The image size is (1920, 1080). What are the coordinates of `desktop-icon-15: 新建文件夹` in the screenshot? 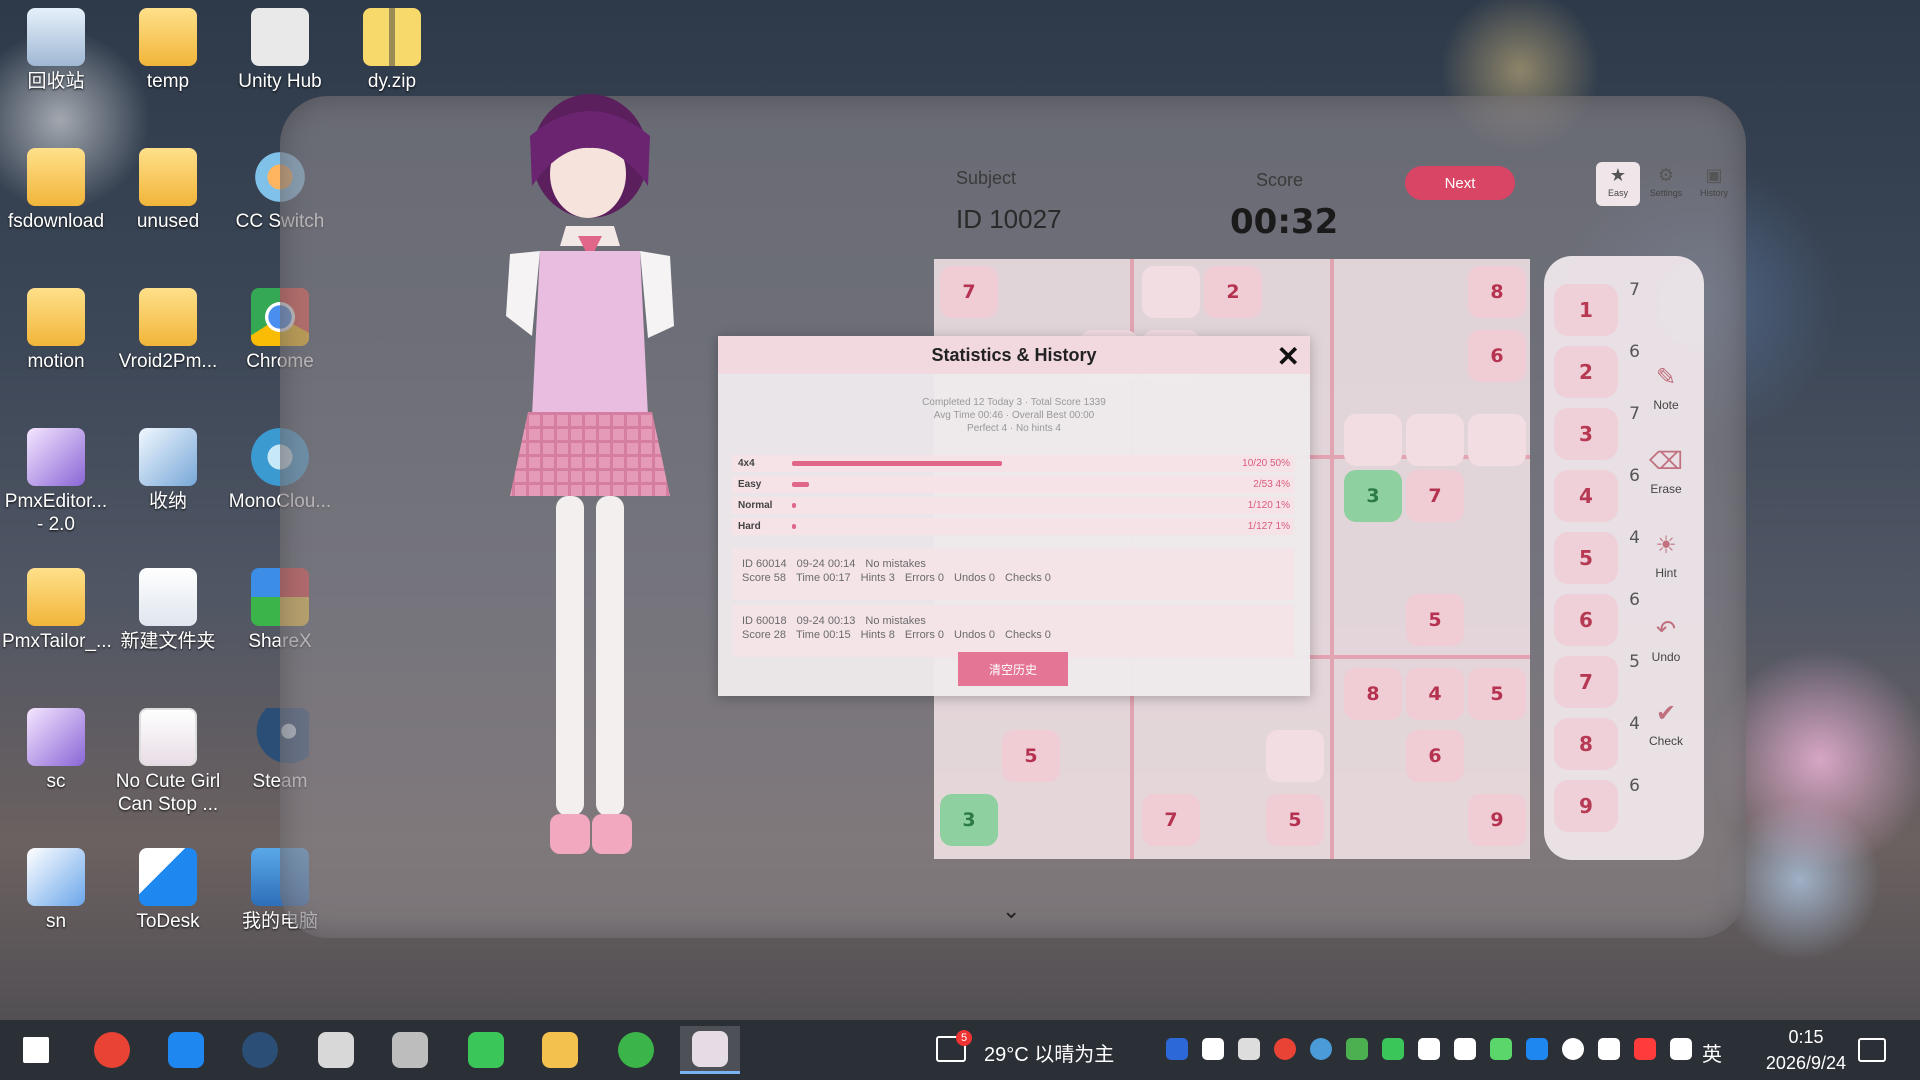 It's located at (168, 610).